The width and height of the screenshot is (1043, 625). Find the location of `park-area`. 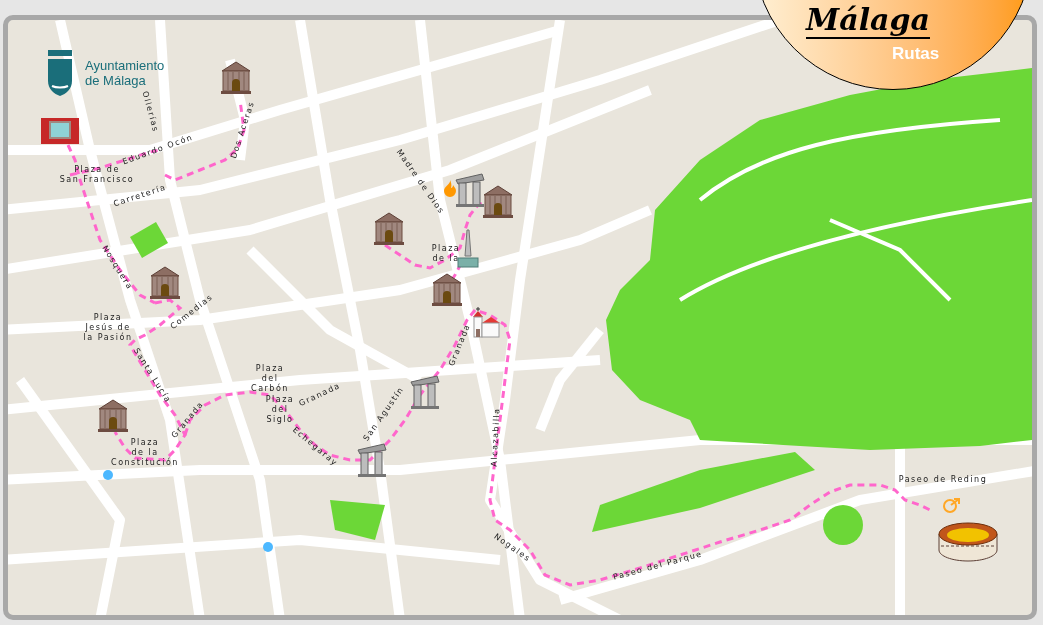

park-area is located at coordinates (357, 520).